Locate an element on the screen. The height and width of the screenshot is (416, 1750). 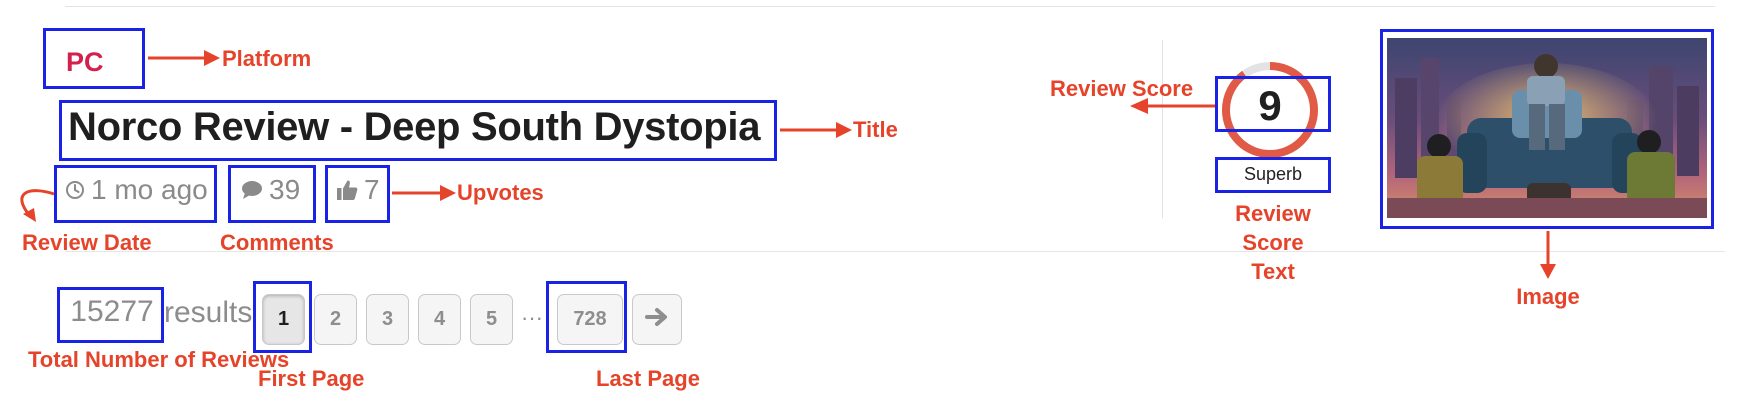
page-button-2: 2 is located at coordinates (335, 319).